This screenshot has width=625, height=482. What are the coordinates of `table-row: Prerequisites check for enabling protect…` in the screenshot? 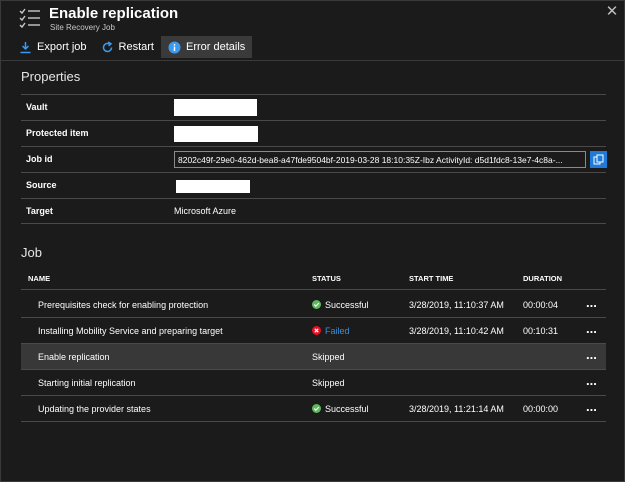 It's located at (313, 305).